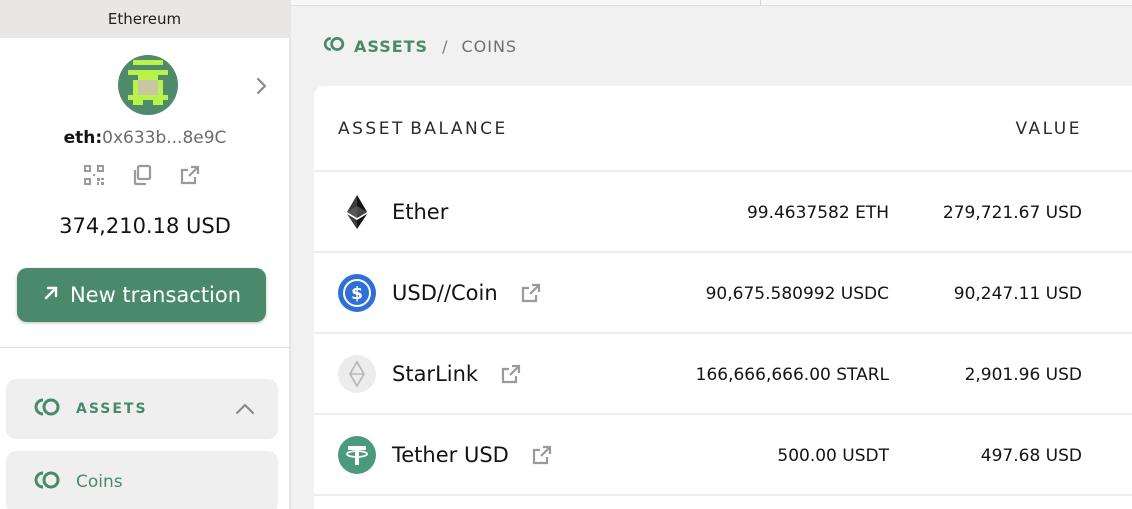 This screenshot has width=1132, height=509. Describe the element at coordinates (711, 3) in the screenshot. I see `top-bar` at that location.